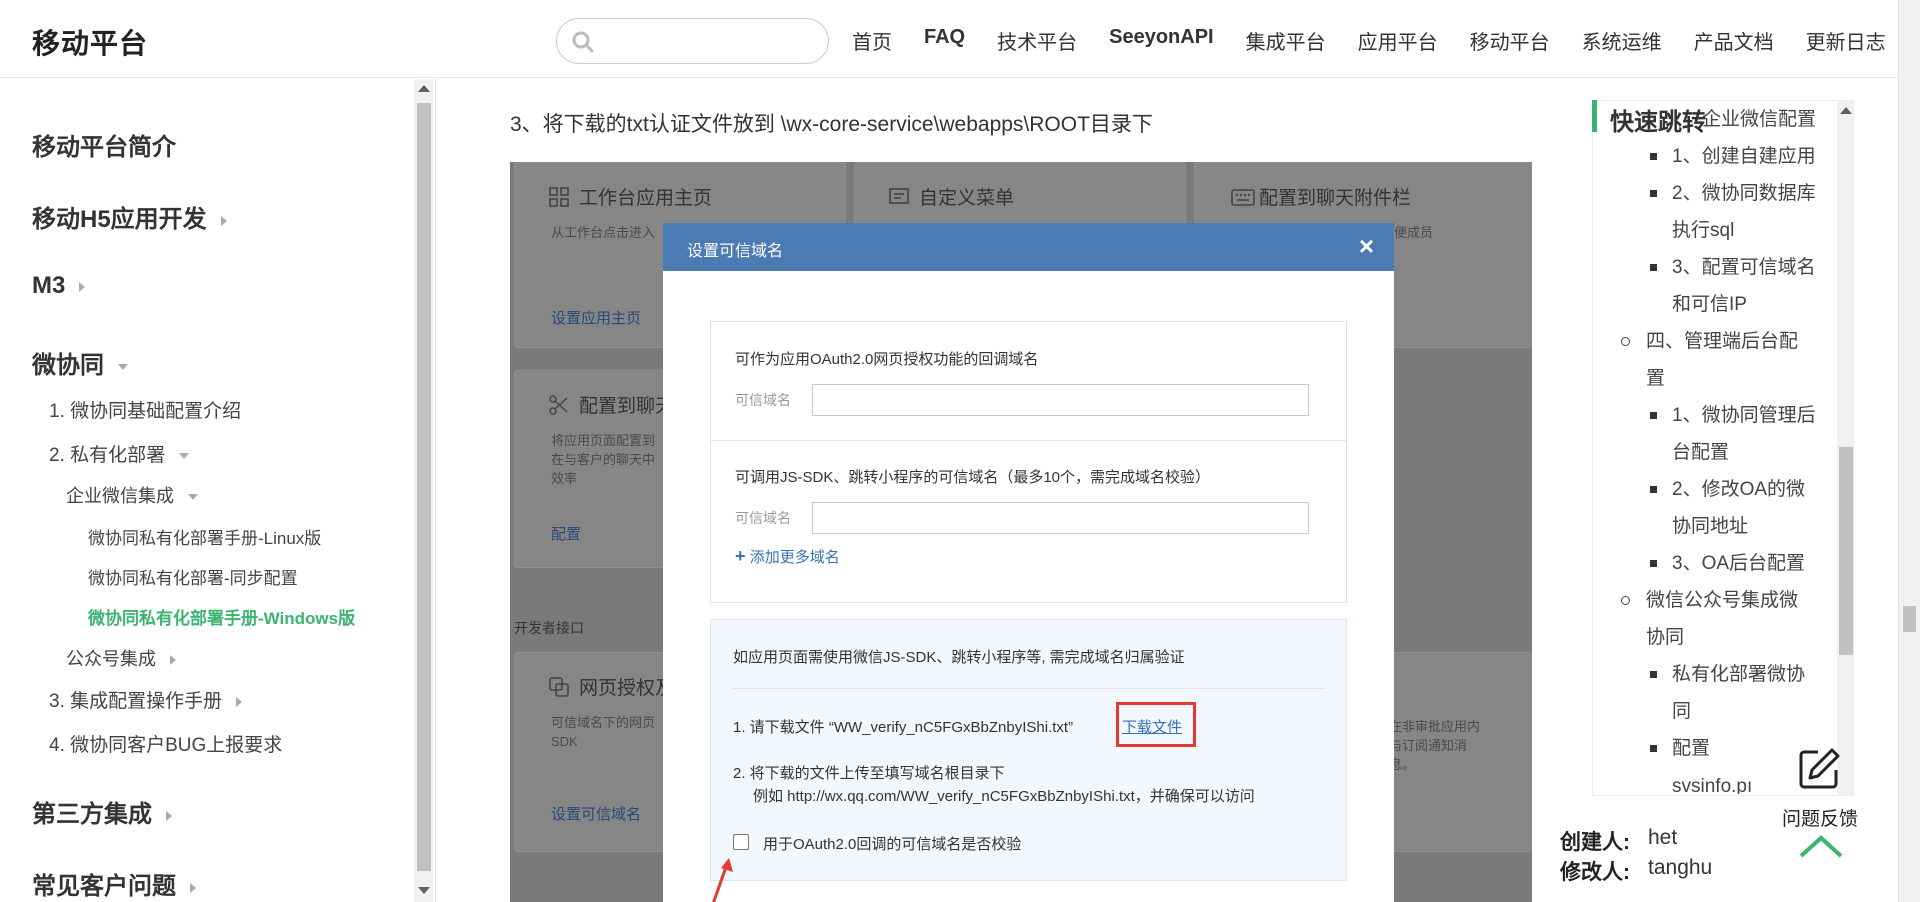 The image size is (1920, 902). What do you see at coordinates (944, 40) in the screenshot?
I see `nav-faq: FAQ` at bounding box center [944, 40].